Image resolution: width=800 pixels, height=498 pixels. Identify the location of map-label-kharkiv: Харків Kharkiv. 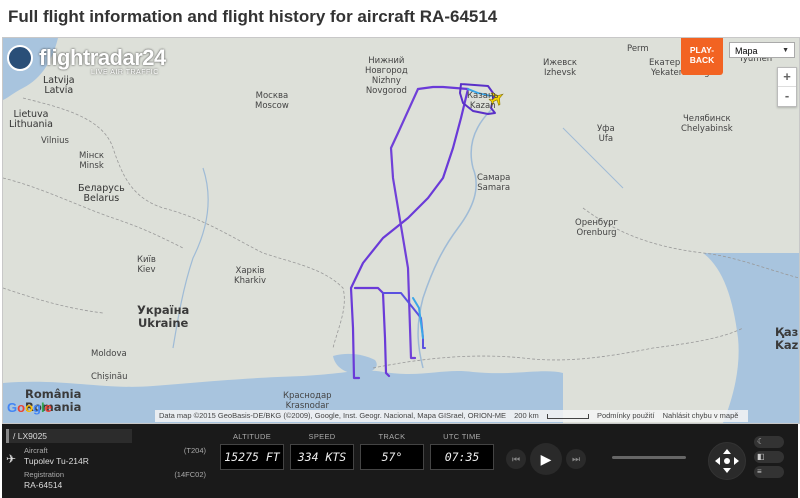
(250, 276).